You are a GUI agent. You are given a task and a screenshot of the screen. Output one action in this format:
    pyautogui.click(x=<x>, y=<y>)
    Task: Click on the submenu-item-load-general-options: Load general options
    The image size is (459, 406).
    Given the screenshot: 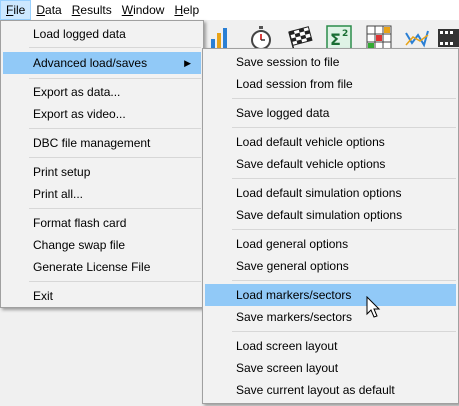 What is the action you would take?
    pyautogui.click(x=330, y=244)
    